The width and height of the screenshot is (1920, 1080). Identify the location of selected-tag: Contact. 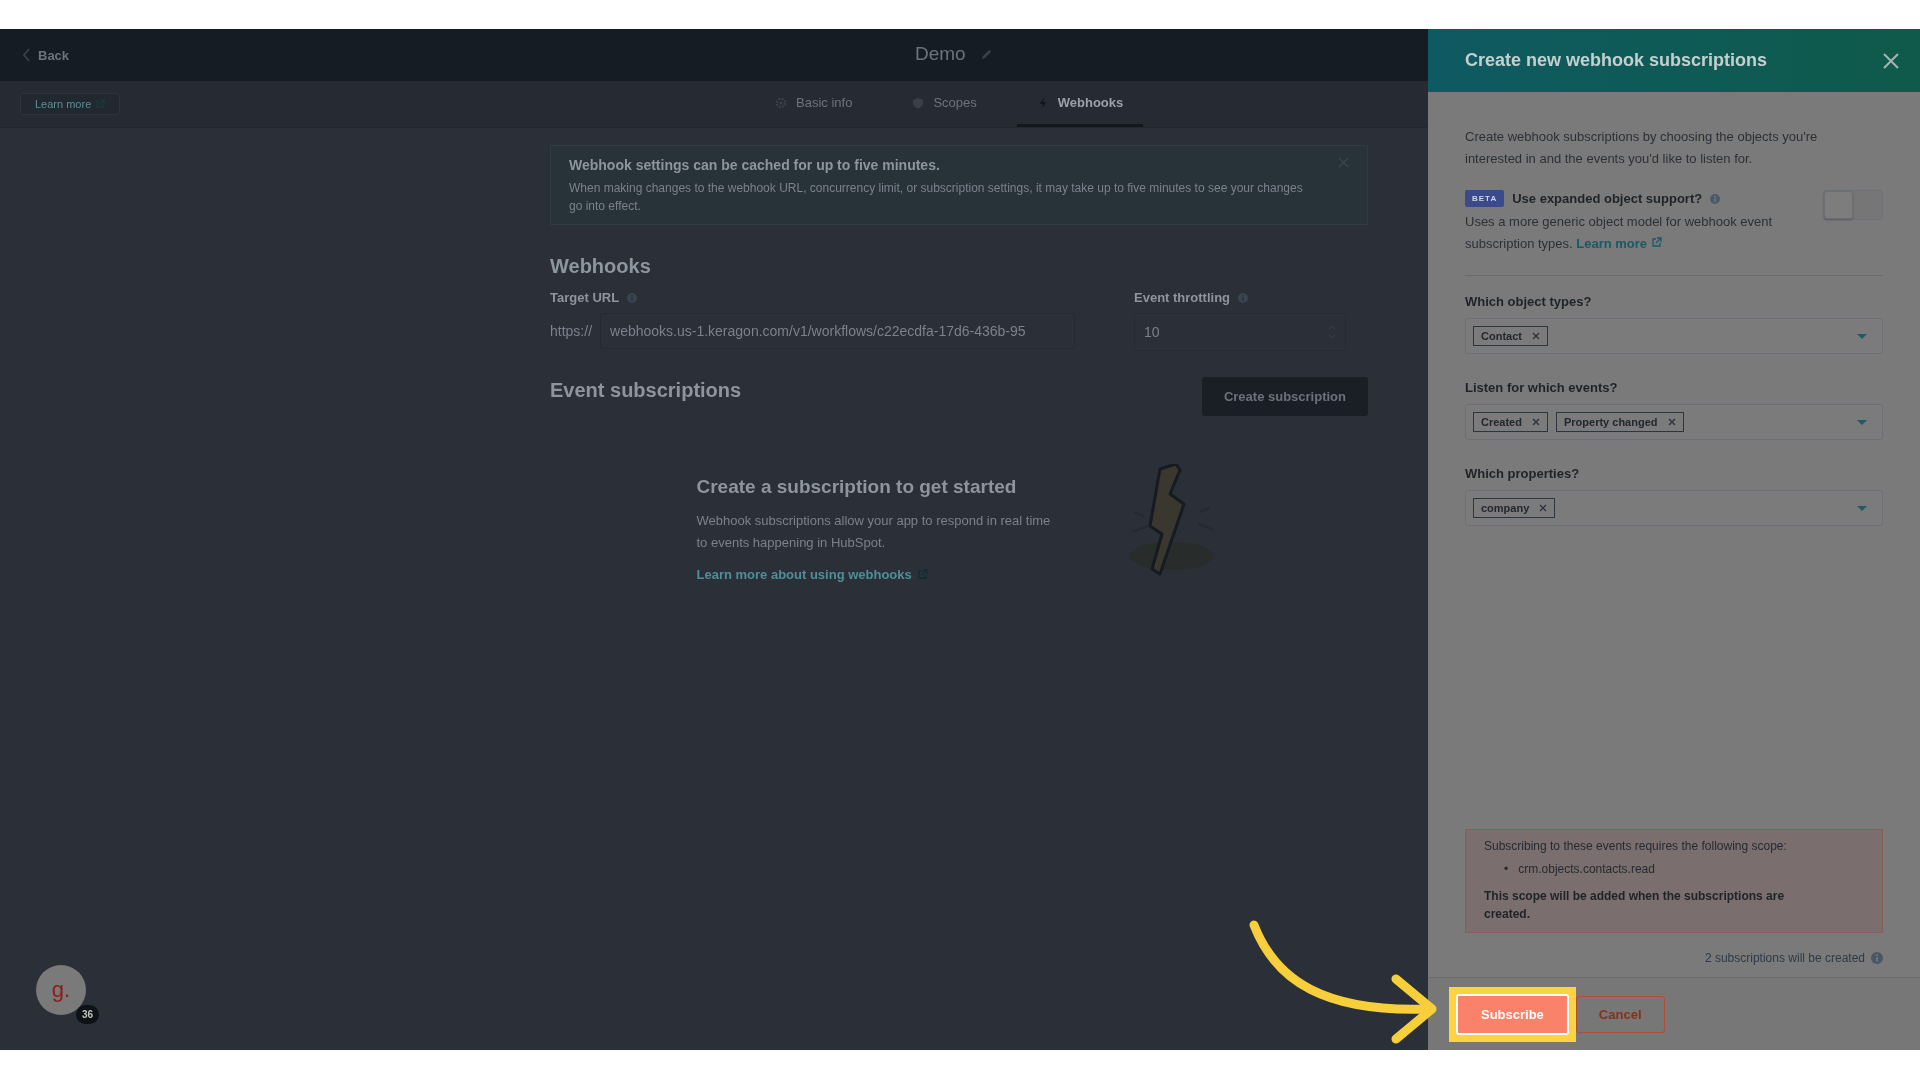
(1510, 336).